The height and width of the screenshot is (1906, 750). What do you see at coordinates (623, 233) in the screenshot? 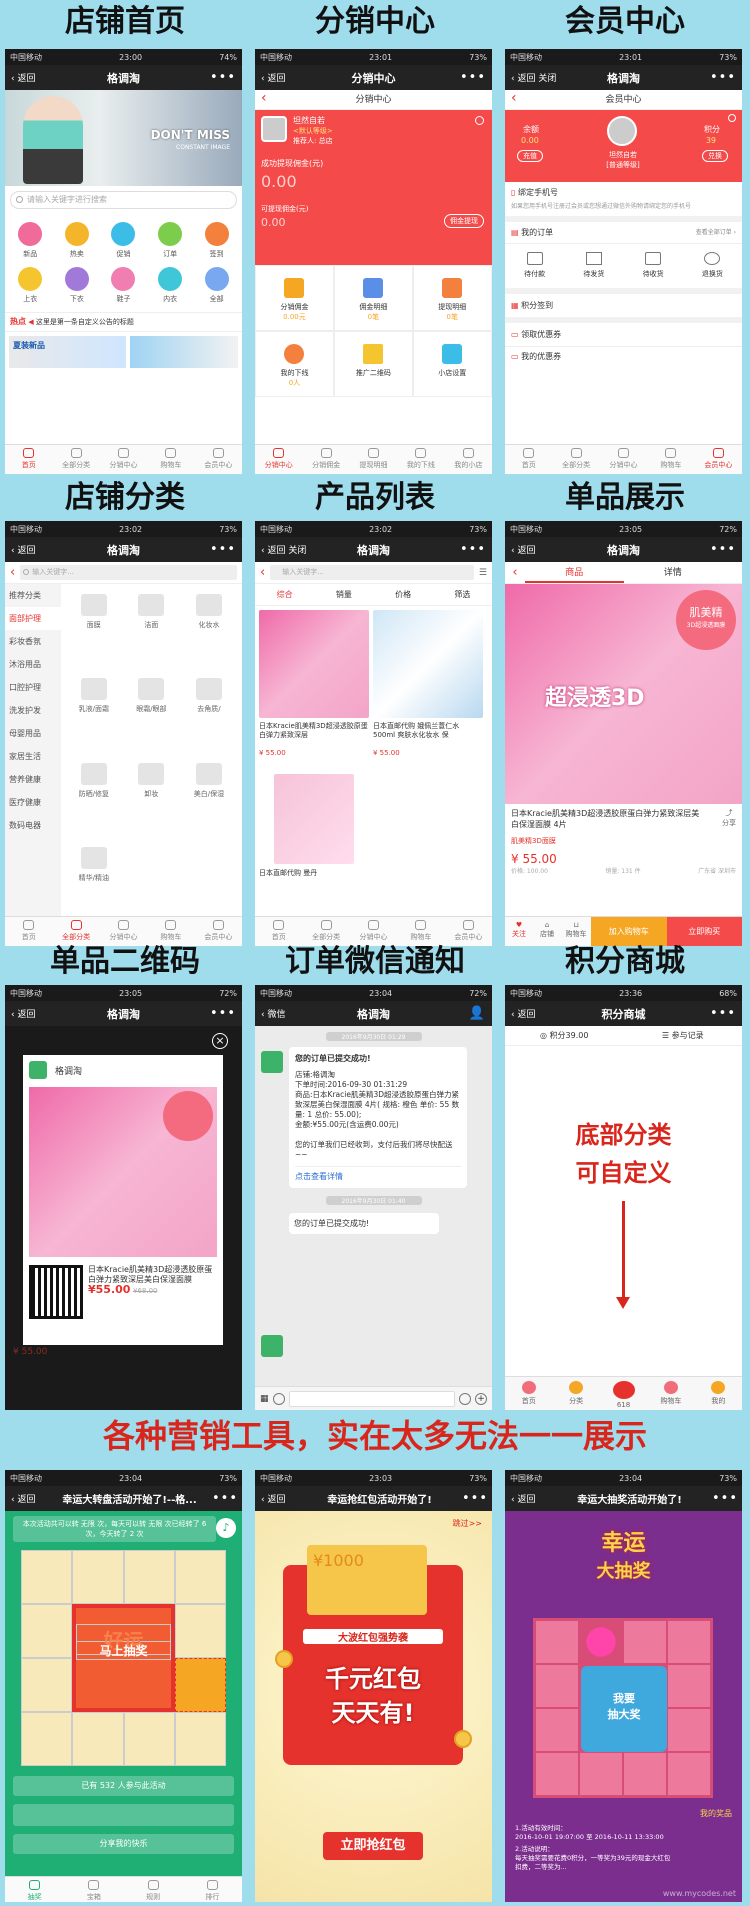
I see `orders-row: ▤ 我的订单 查看全部订单 ›` at bounding box center [623, 233].